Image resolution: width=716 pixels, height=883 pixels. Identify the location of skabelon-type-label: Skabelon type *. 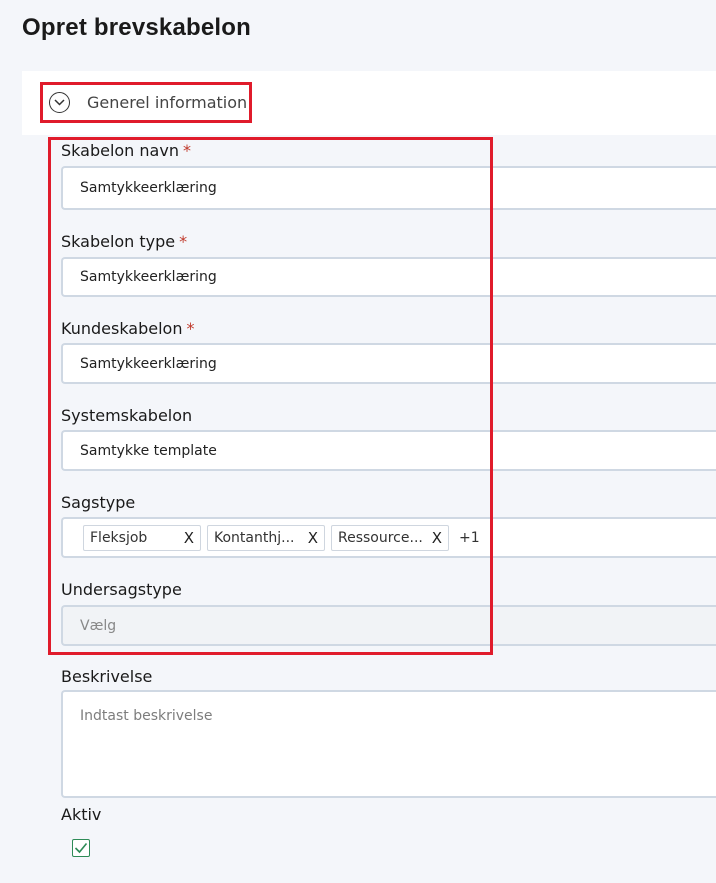
(124, 241).